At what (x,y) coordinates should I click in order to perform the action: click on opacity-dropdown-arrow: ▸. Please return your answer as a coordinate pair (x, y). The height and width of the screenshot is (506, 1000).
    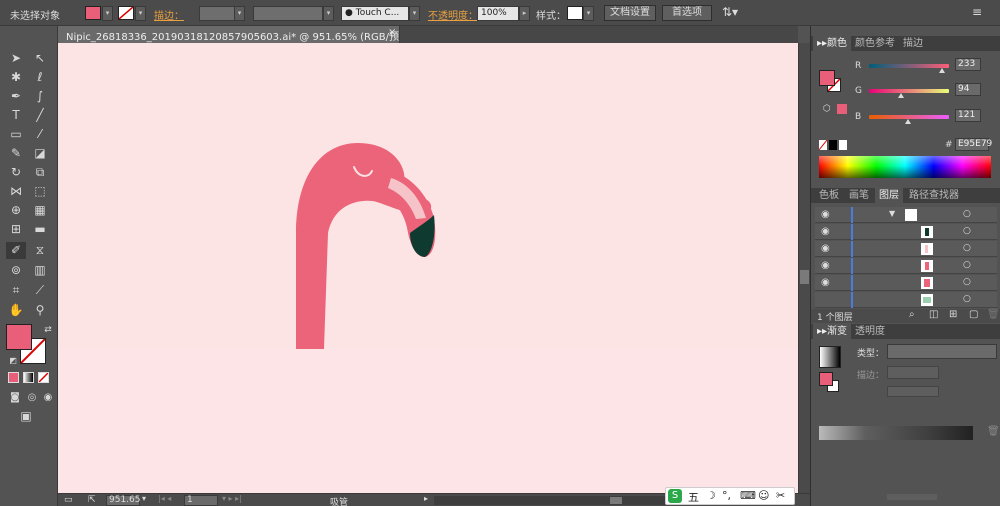
    Looking at the image, I should click on (524, 13).